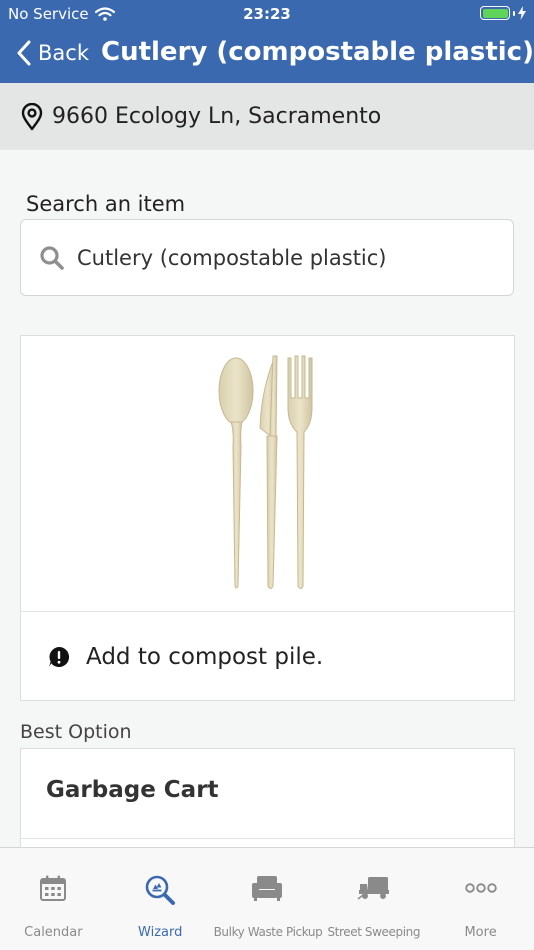 Image resolution: width=534 pixels, height=950 pixels. Describe the element at coordinates (300, 472) in the screenshot. I see `fork-shape` at that location.